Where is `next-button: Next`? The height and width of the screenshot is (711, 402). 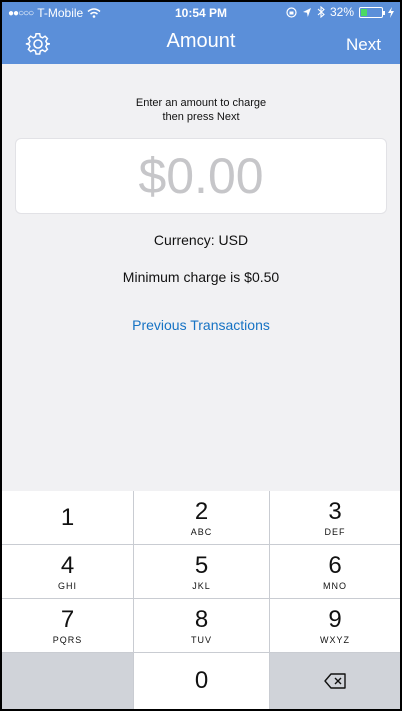
next-button: Next is located at coordinates (363, 45).